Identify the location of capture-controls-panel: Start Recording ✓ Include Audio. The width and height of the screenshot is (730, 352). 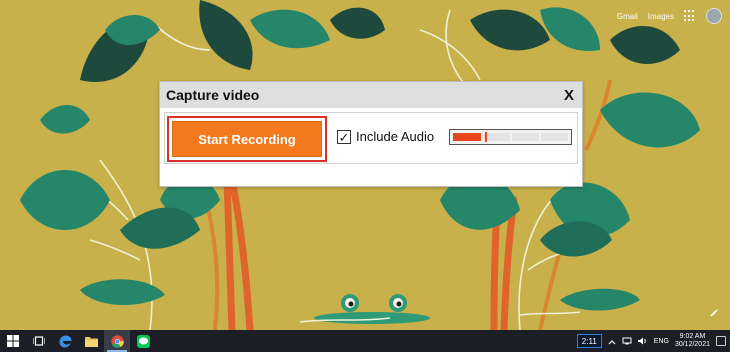
(371, 138).